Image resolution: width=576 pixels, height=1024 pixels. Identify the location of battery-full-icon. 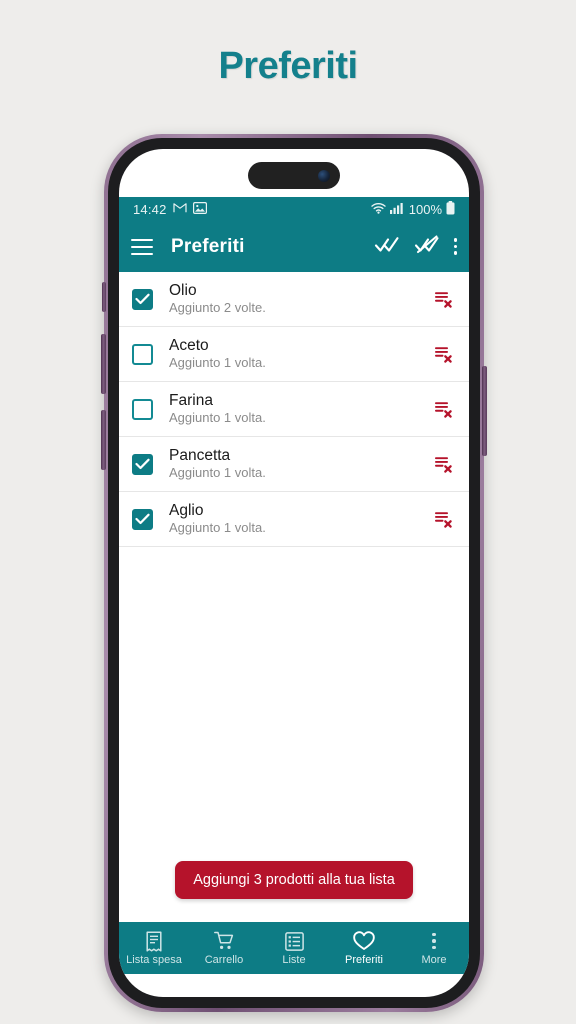
(450, 209).